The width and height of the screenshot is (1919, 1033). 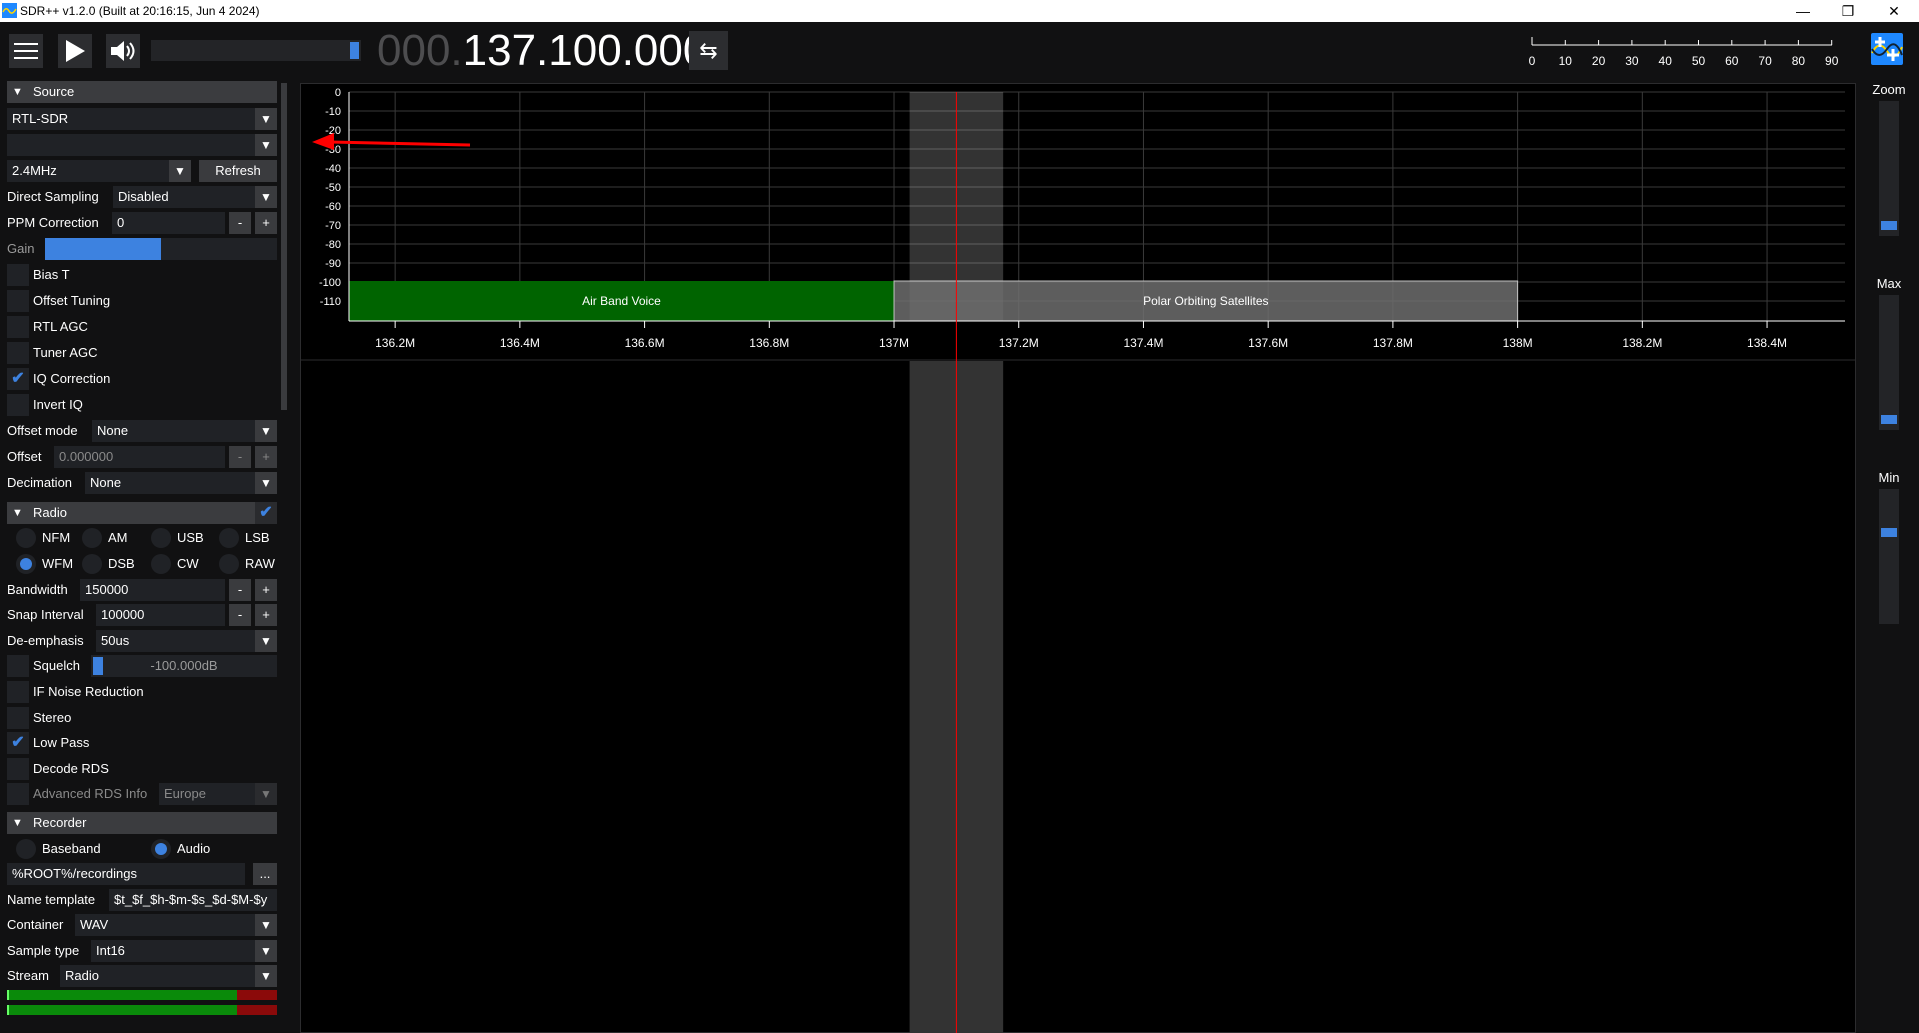 I want to click on direct-sampling-select: Disabled, so click(x=184, y=197).